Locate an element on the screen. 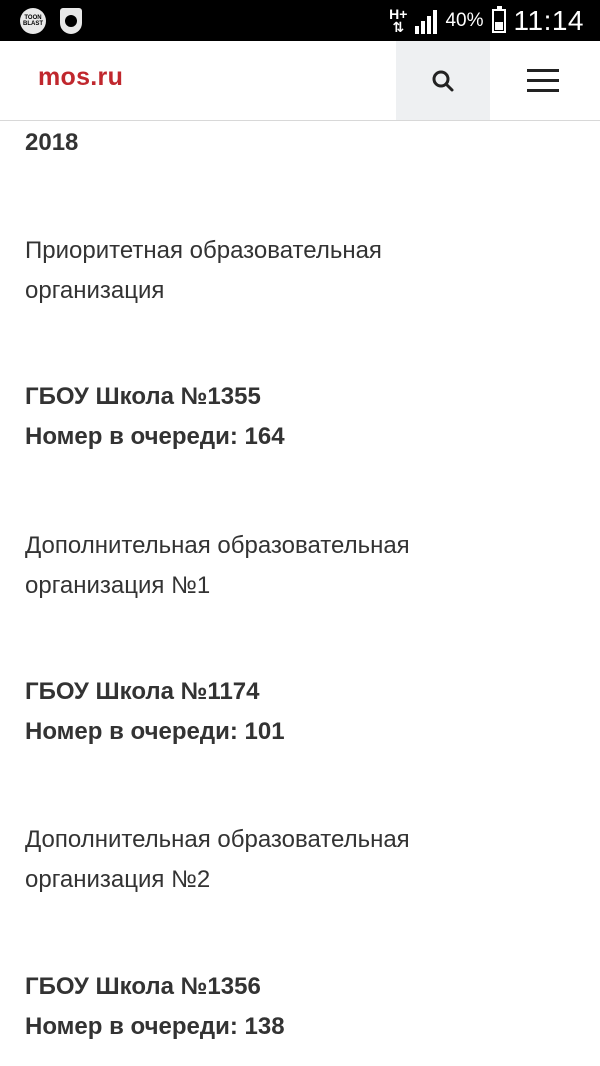  clock: 11:14 is located at coordinates (548, 20).